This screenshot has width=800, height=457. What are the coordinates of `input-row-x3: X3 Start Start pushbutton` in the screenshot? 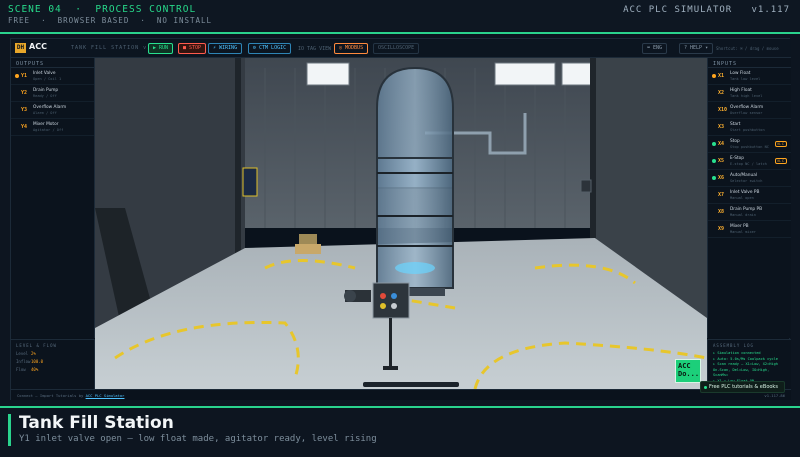 It's located at (749, 127).